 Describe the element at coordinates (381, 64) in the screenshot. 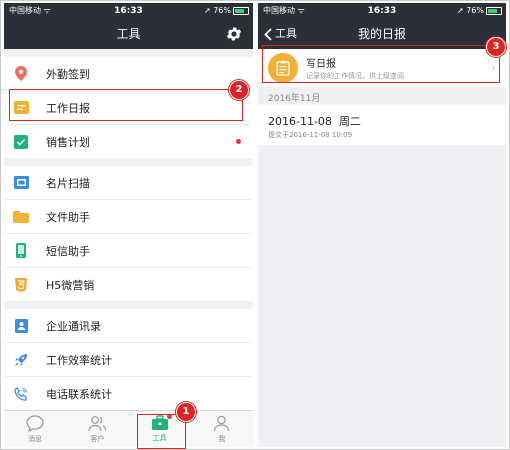

I see `highlight-write-report` at that location.